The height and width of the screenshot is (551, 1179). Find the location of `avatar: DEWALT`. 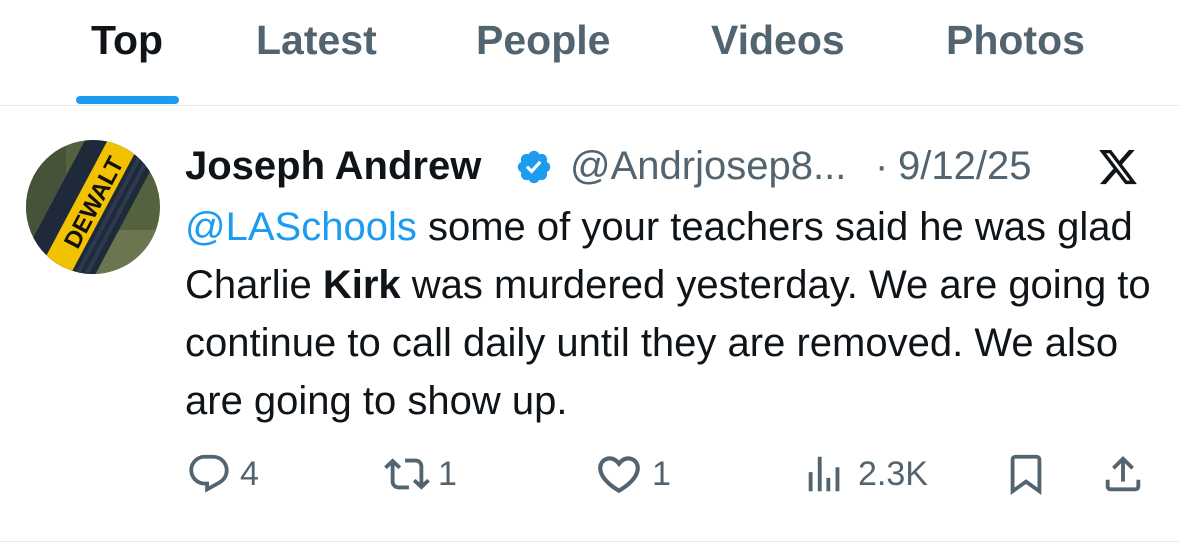

avatar: DEWALT is located at coordinates (93, 207).